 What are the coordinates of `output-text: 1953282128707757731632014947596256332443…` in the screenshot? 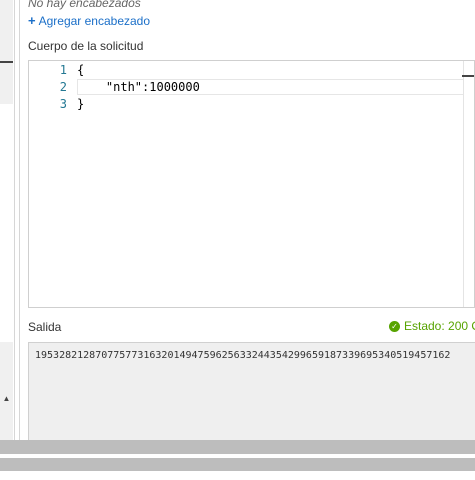 It's located at (243, 355).